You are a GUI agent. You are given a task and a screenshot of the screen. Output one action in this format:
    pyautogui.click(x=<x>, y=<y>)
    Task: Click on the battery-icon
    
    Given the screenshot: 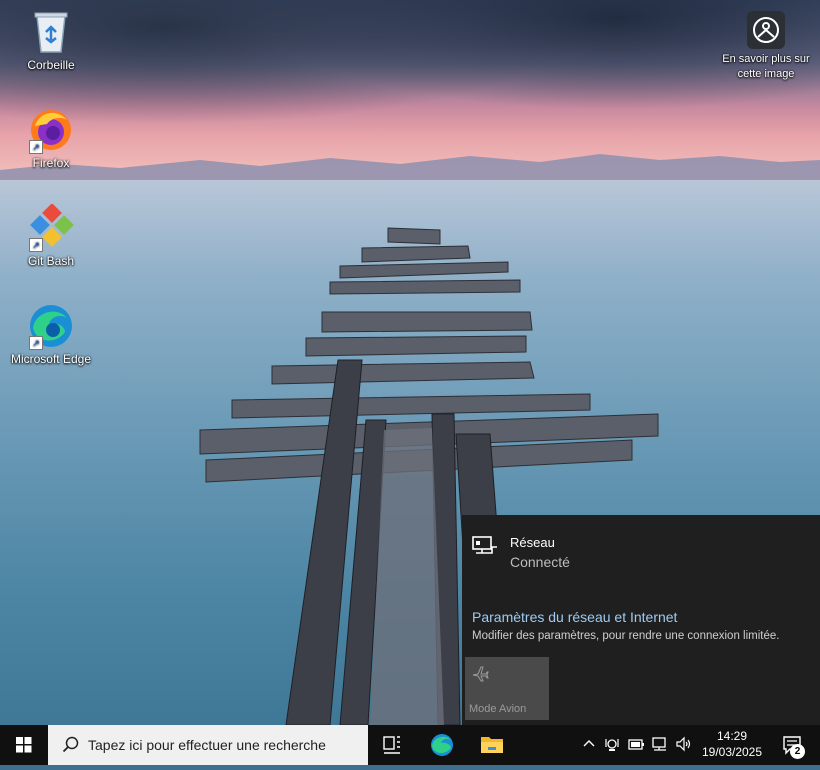 What is the action you would take?
    pyautogui.click(x=636, y=744)
    